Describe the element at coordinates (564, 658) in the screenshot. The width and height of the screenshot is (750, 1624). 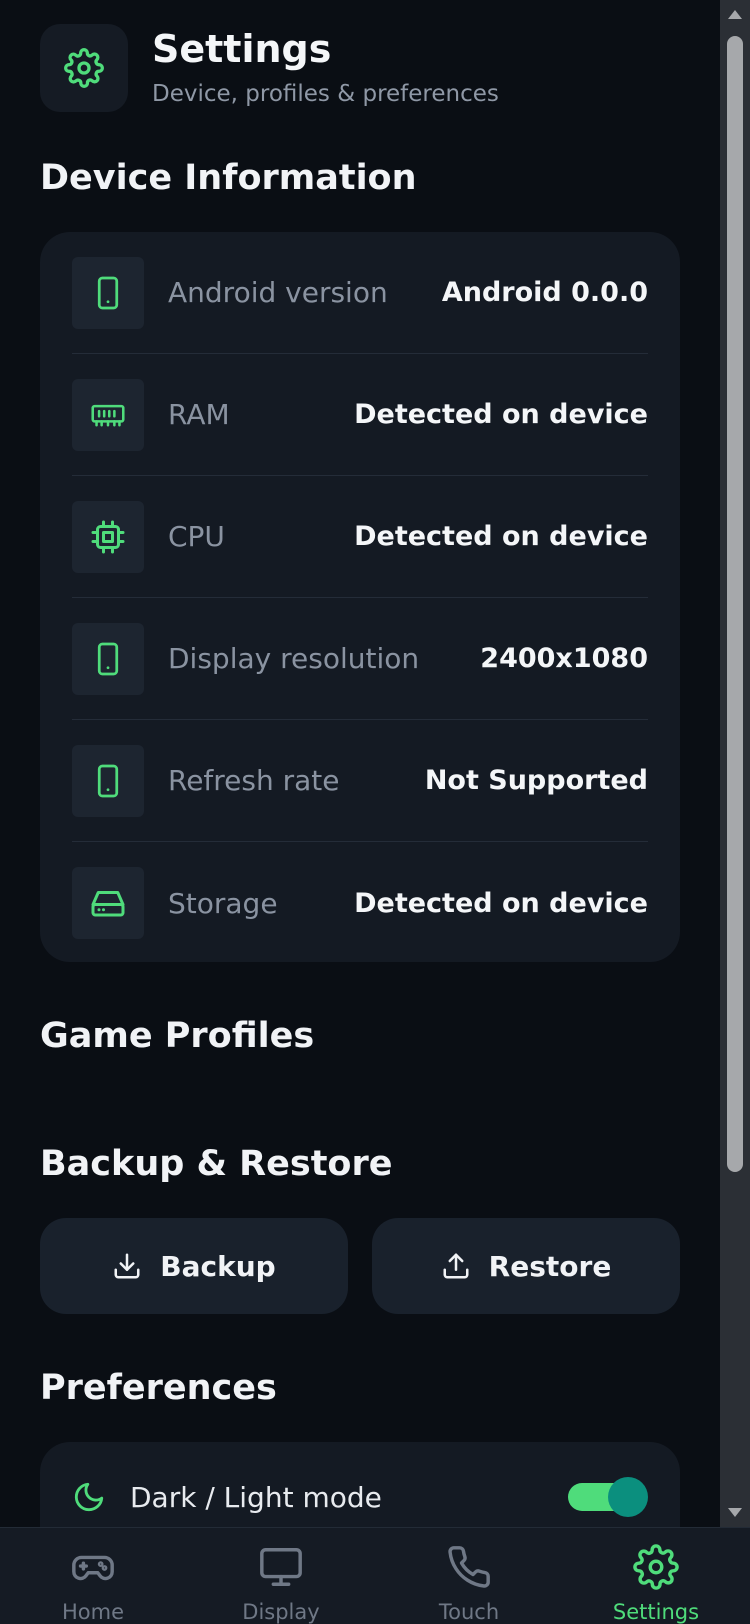
I see `info-value: 2400x1080` at that location.